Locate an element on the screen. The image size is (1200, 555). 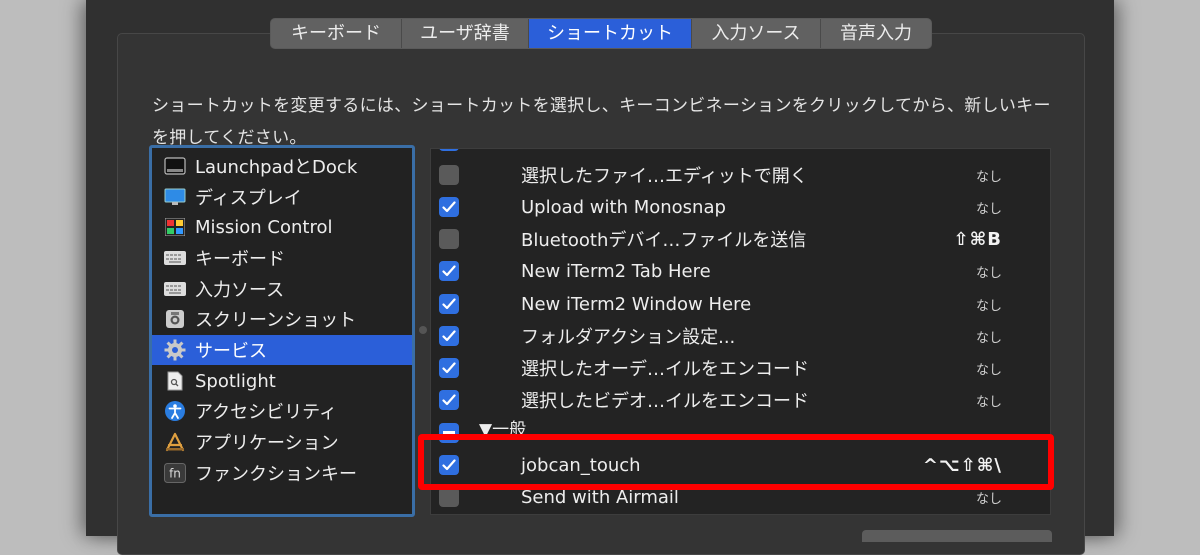
shortcut-name: 選択したビデオ…イルをエンコード is located at coordinates (665, 401).